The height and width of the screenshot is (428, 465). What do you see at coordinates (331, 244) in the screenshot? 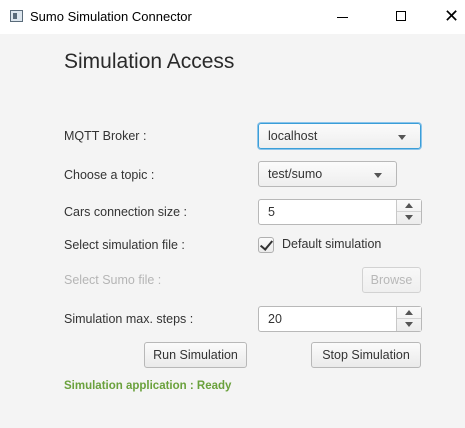
I see `default-simulation-label: Default simulation` at bounding box center [331, 244].